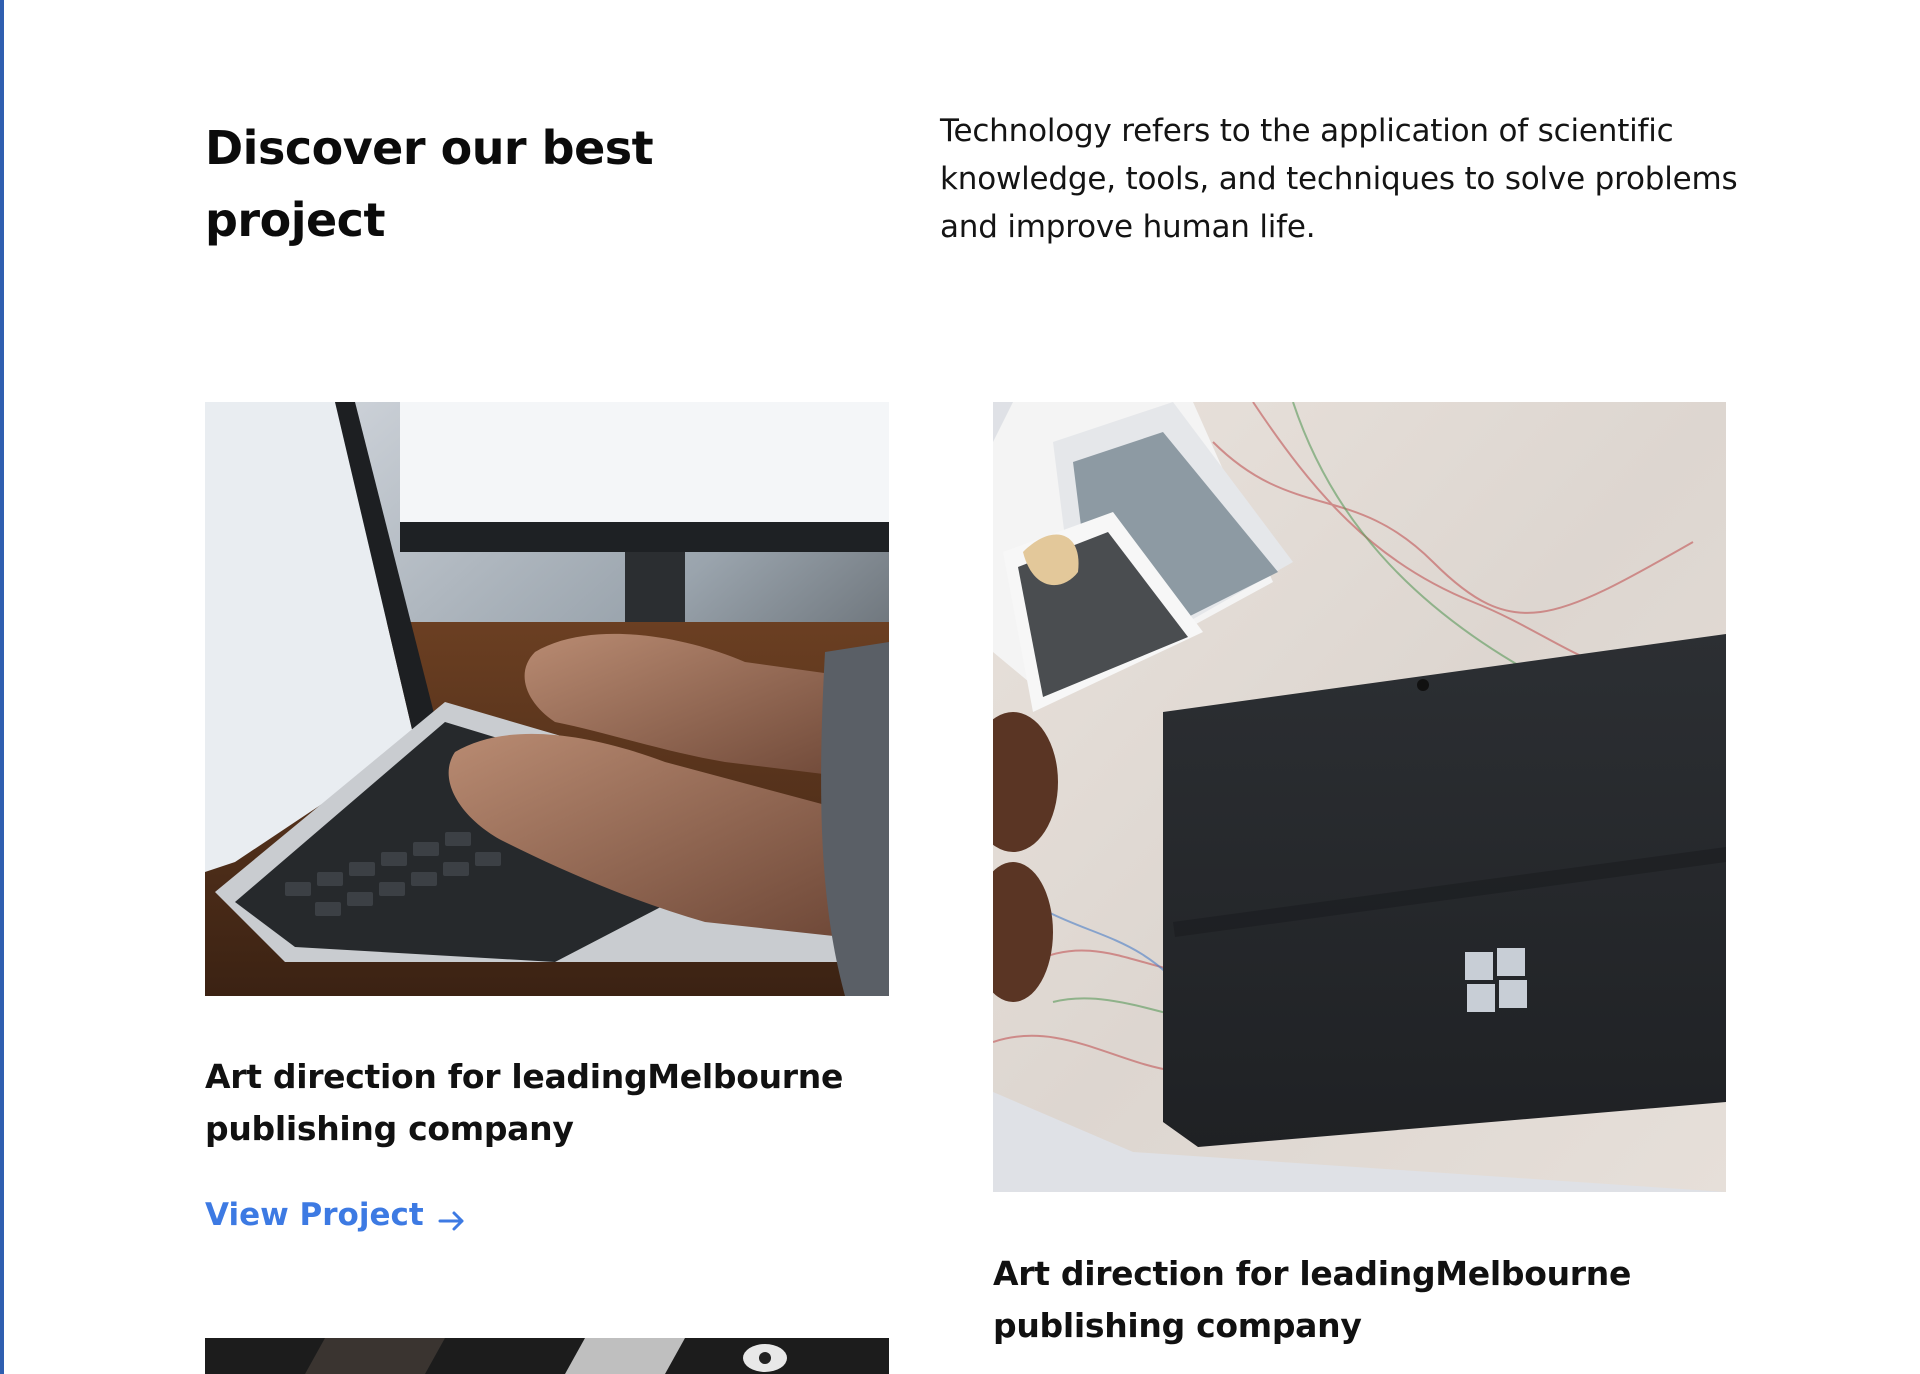 Image resolution: width=1920 pixels, height=1374 pixels. I want to click on project-image-third, so click(547, 1356).